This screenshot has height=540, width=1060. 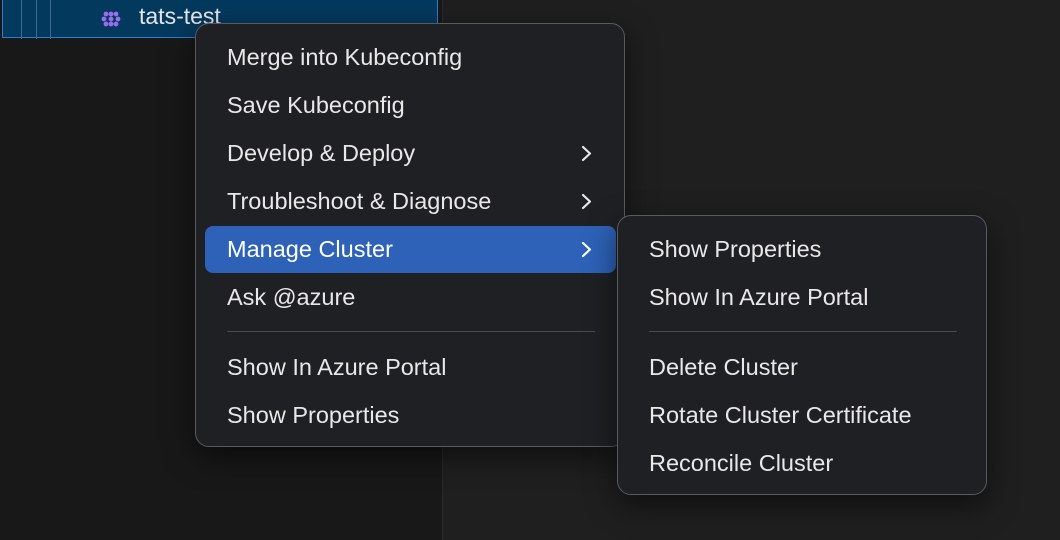 I want to click on menu-item-ask-azure: Ask @azure, so click(x=410, y=297).